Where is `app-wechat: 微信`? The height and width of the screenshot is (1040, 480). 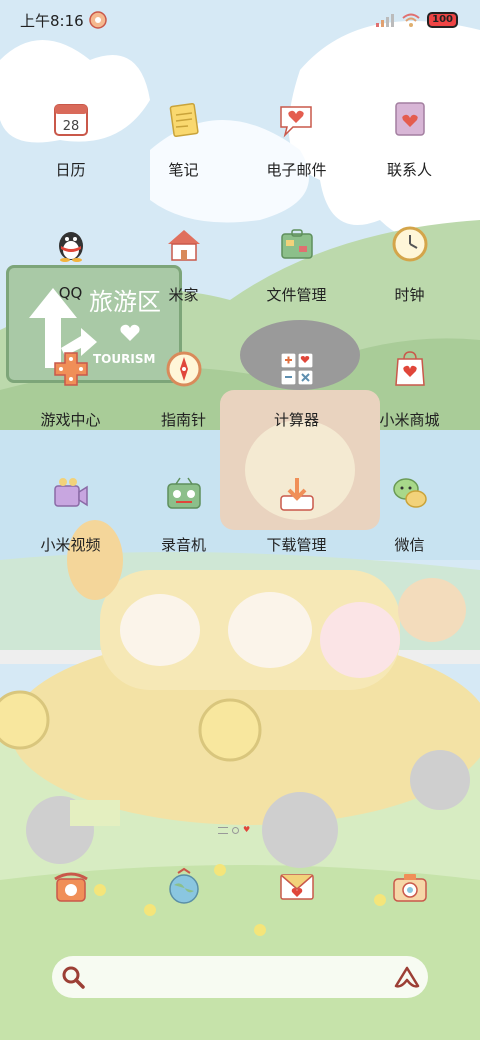 app-wechat: 微信 is located at coordinates (409, 532).